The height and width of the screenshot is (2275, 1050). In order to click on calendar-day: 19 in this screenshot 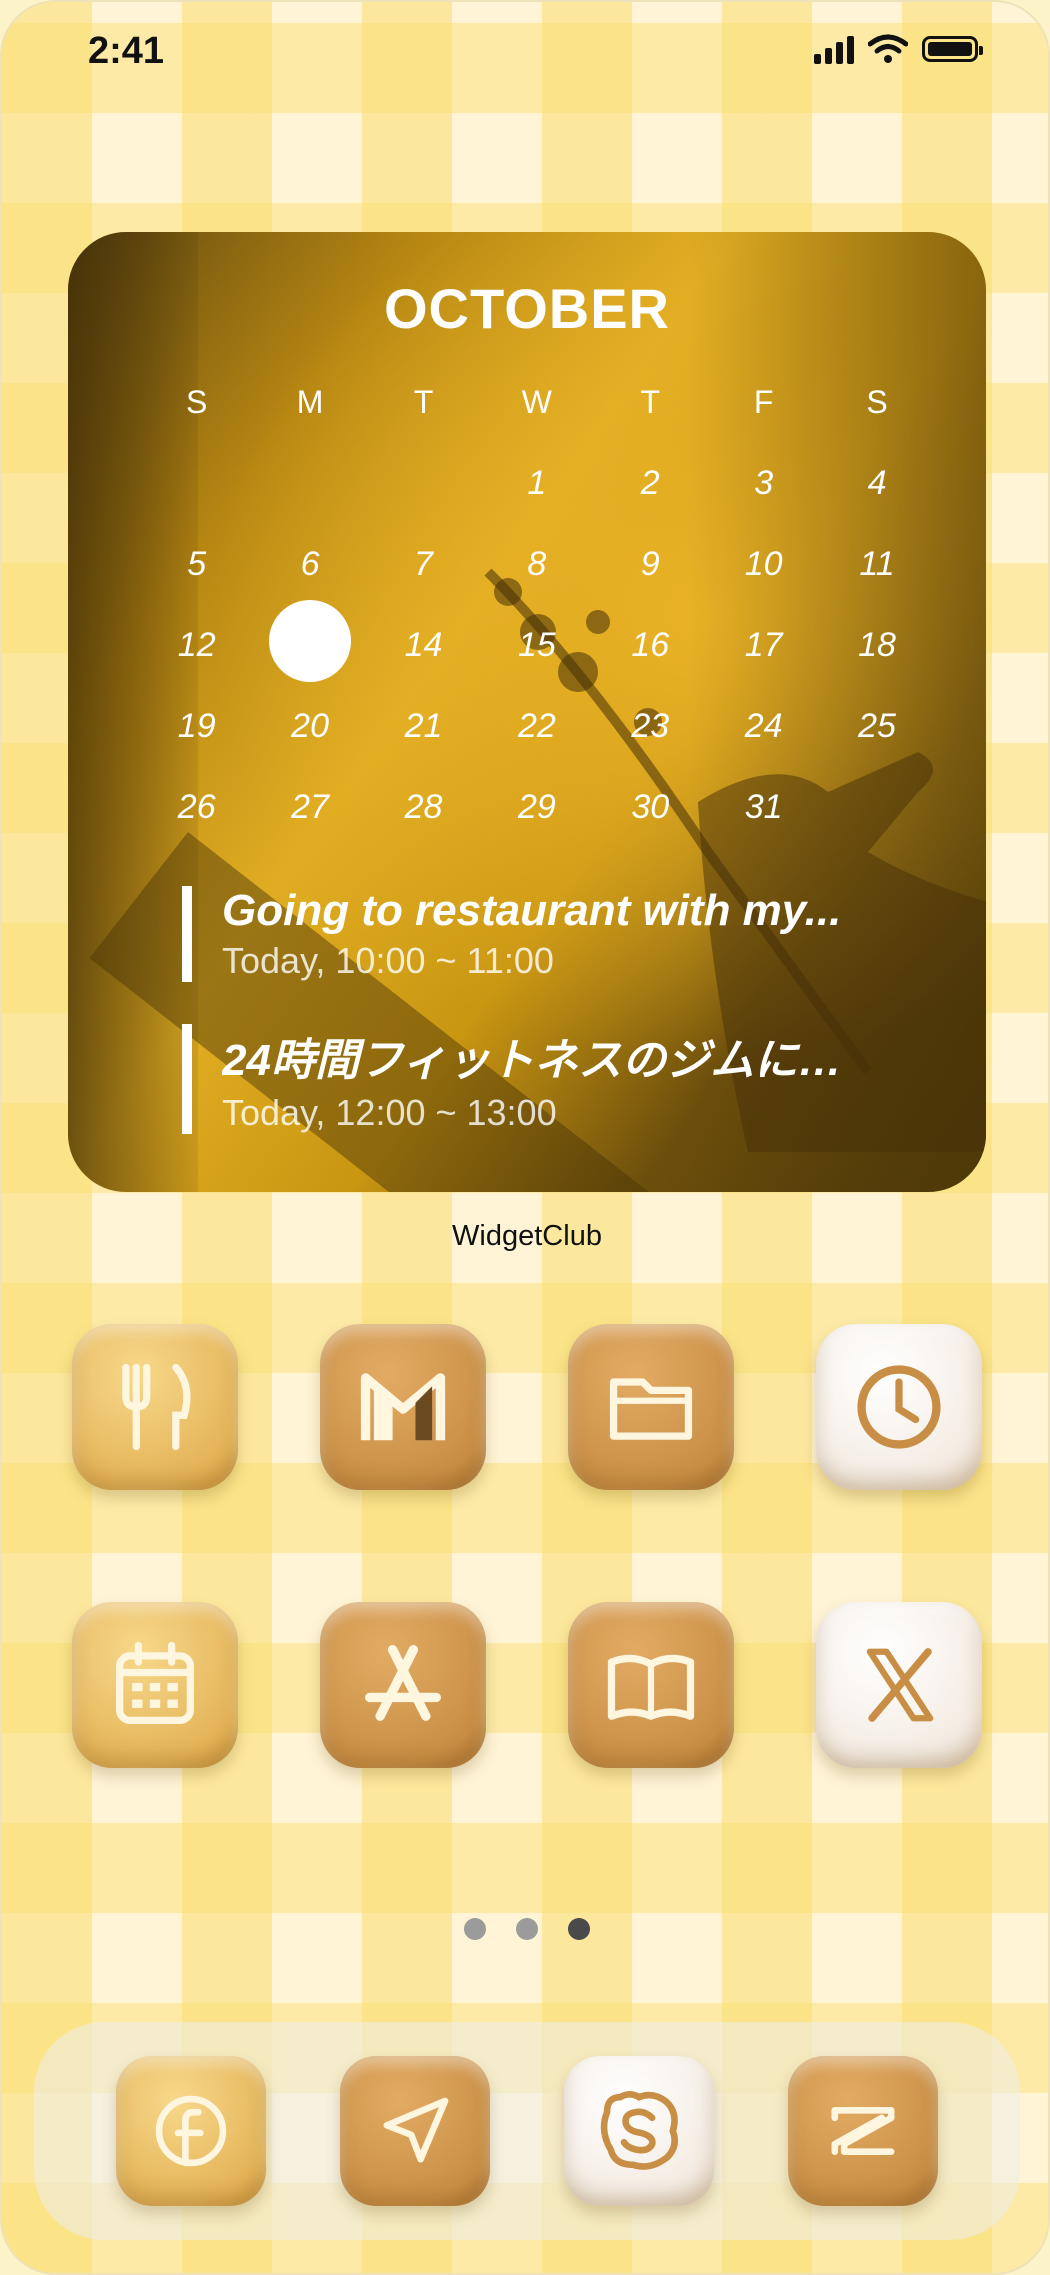, I will do `click(196, 726)`.